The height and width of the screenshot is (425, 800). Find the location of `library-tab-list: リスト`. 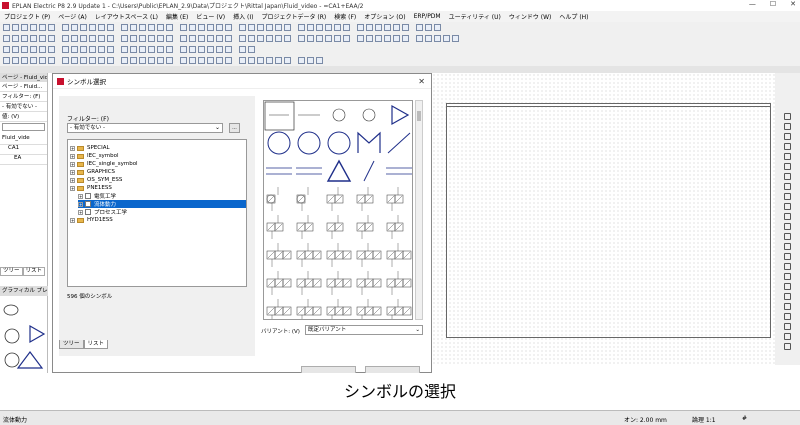

library-tab-list: リスト is located at coordinates (96, 344).